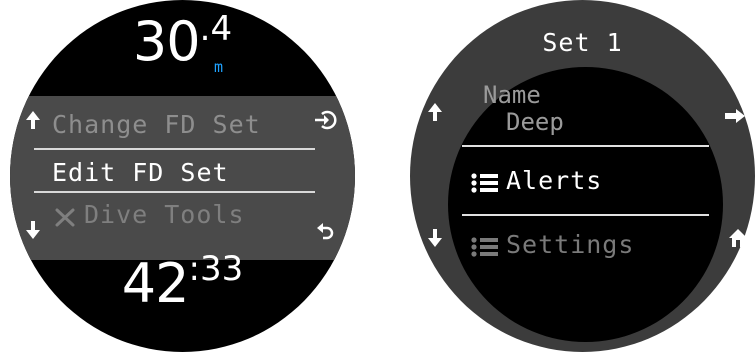 The height and width of the screenshot is (352, 756). Describe the element at coordinates (205, 29) in the screenshot. I see `depth-decimal-sep: .` at that location.